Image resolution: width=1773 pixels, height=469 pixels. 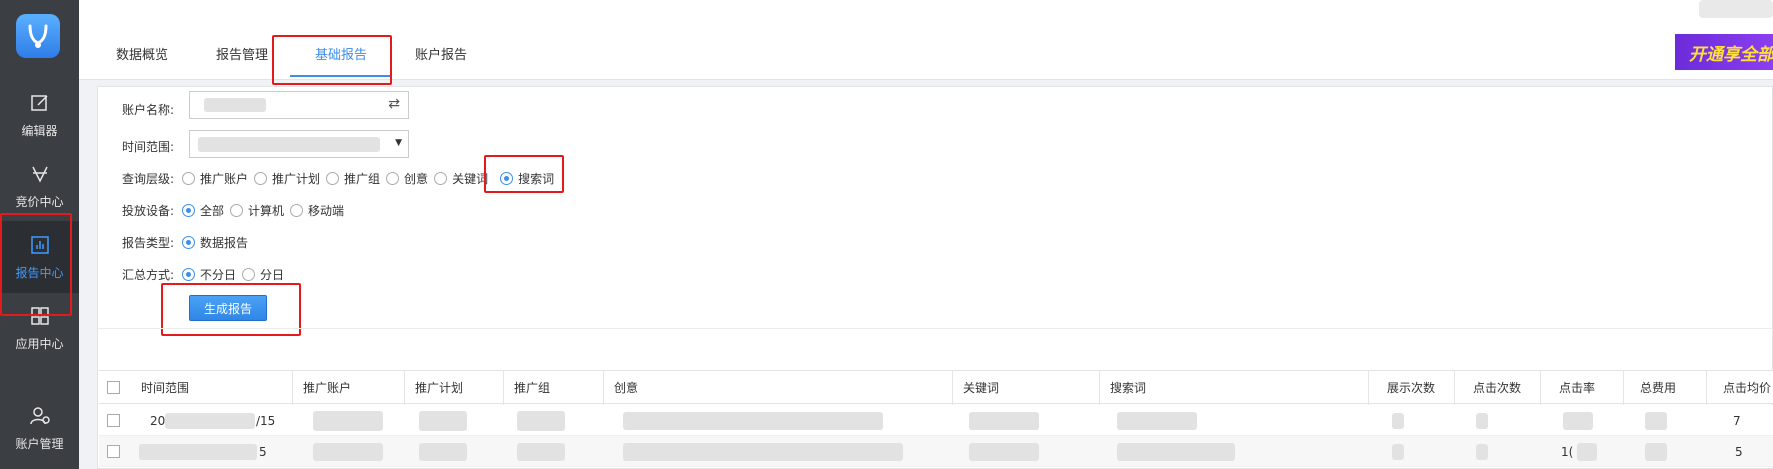 I want to click on sidebar-item-account-management: 账户管理, so click(x=39, y=428).